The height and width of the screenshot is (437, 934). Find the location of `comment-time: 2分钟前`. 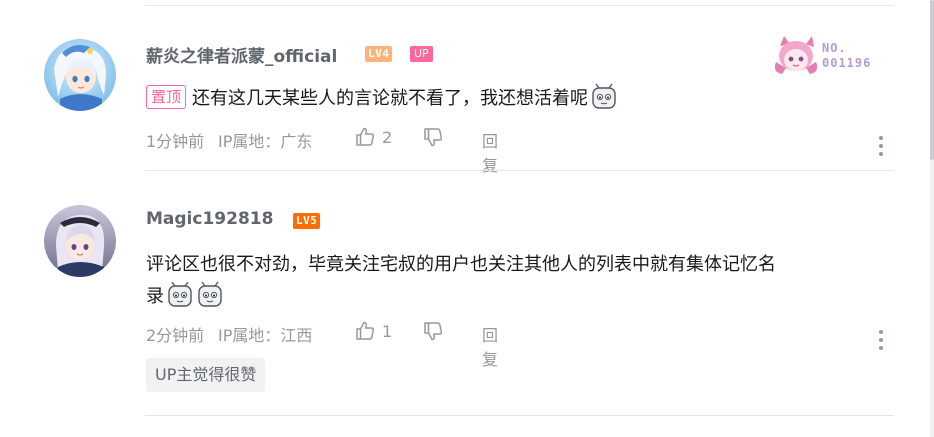

comment-time: 2分钟前 is located at coordinates (175, 335).